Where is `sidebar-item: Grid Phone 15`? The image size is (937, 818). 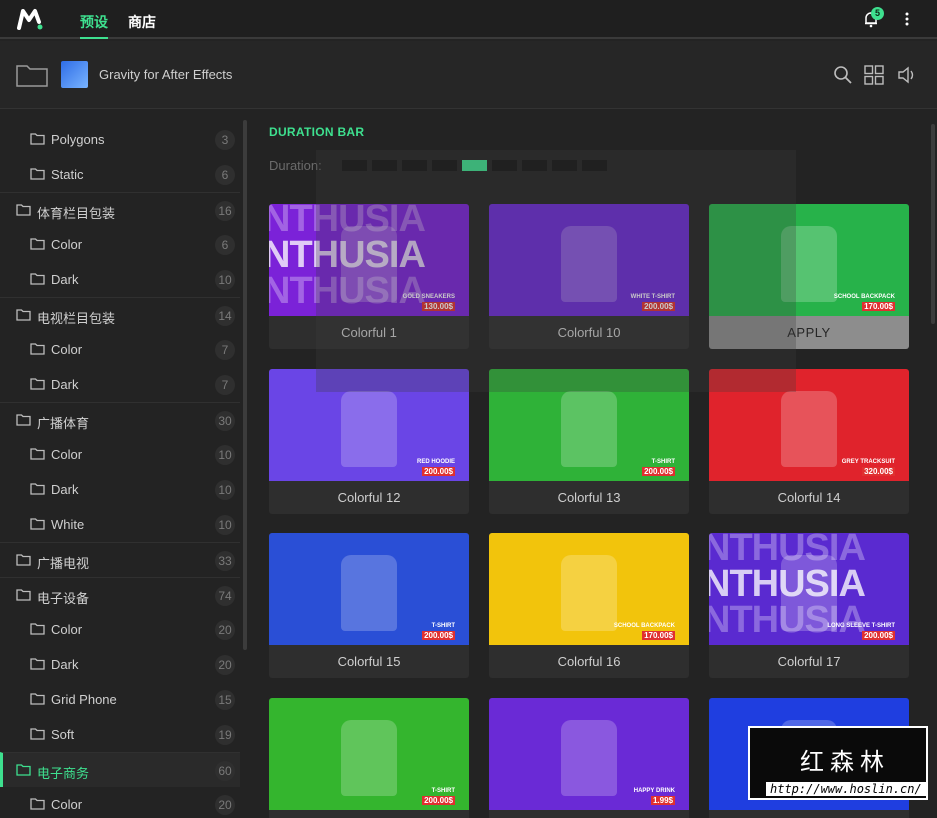
sidebar-item: Grid Phone 15 is located at coordinates (120, 699).